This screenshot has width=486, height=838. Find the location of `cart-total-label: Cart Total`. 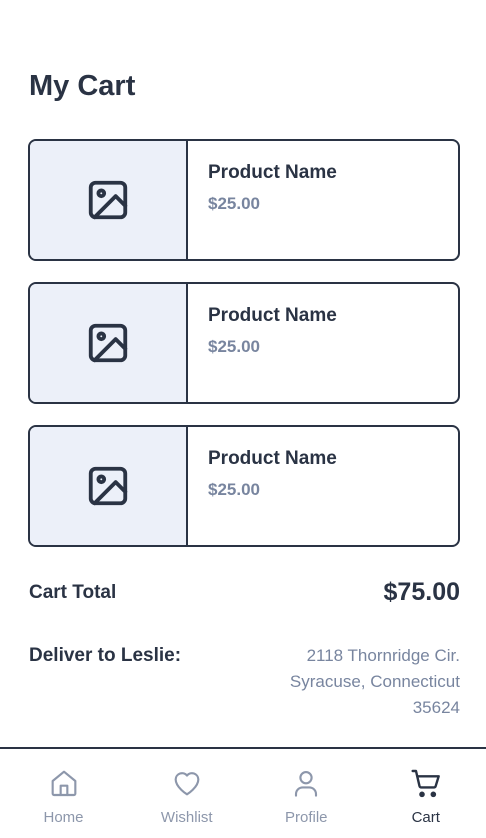

cart-total-label: Cart Total is located at coordinates (73, 592).